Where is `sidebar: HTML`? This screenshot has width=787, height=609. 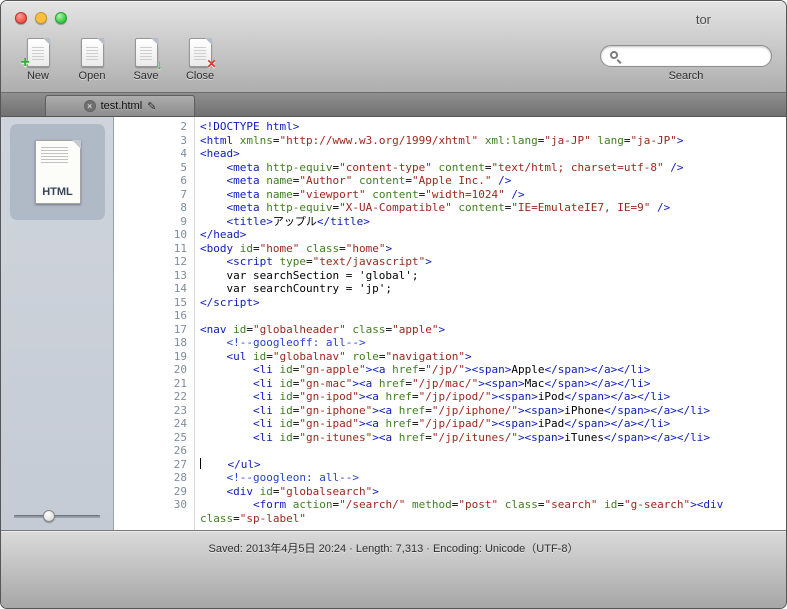 sidebar: HTML is located at coordinates (57, 323).